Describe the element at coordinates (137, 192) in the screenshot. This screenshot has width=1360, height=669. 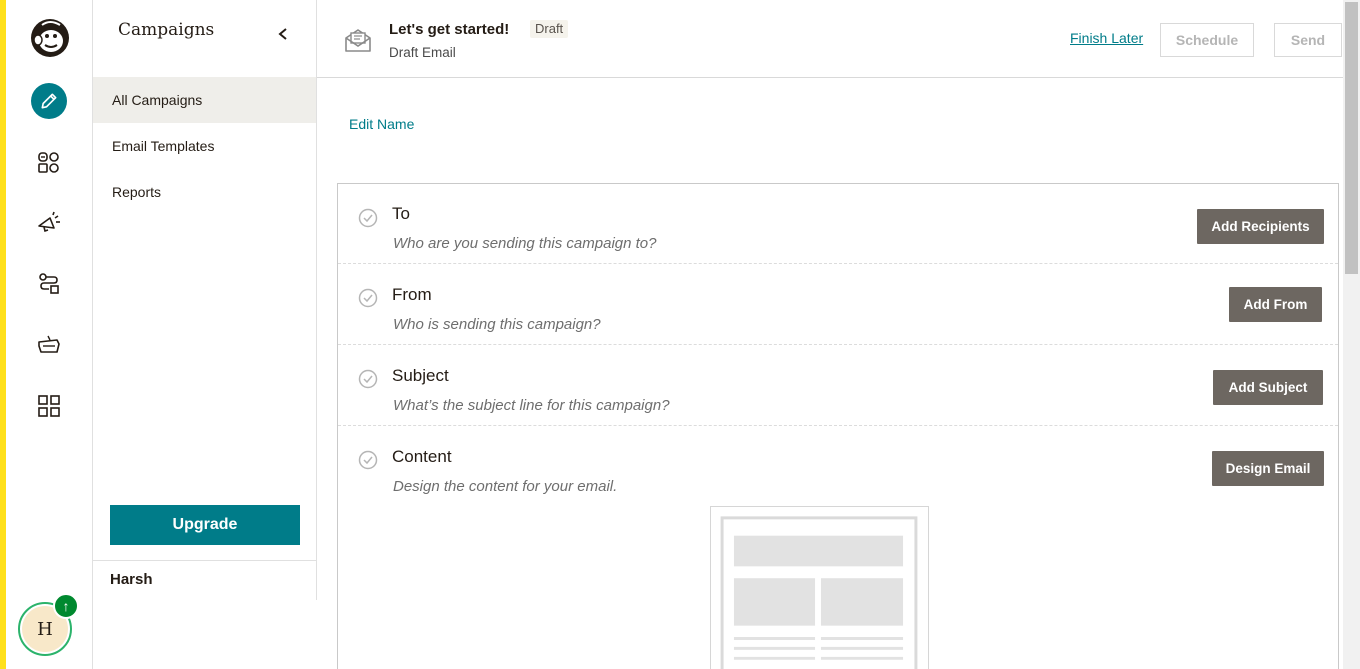
I see `sidebar-item-label: Reports` at that location.